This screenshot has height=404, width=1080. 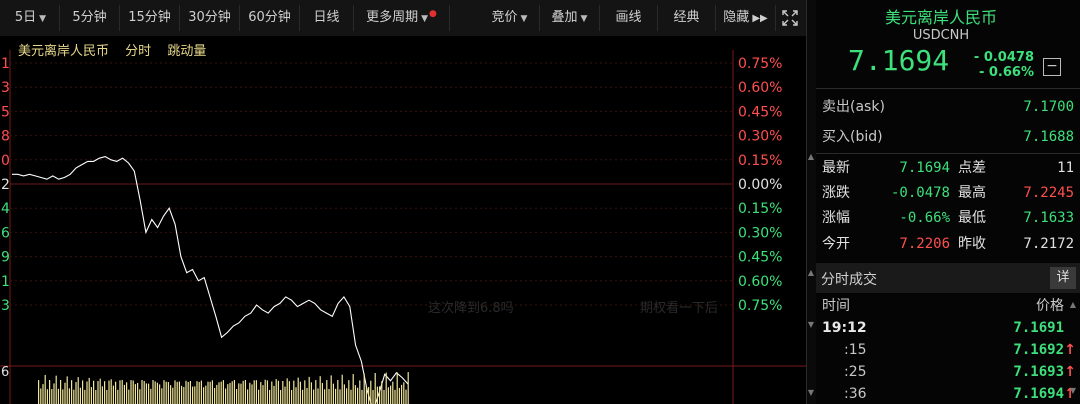 I want to click on tick-trades-header: 分时成交 详, so click(x=948, y=278).